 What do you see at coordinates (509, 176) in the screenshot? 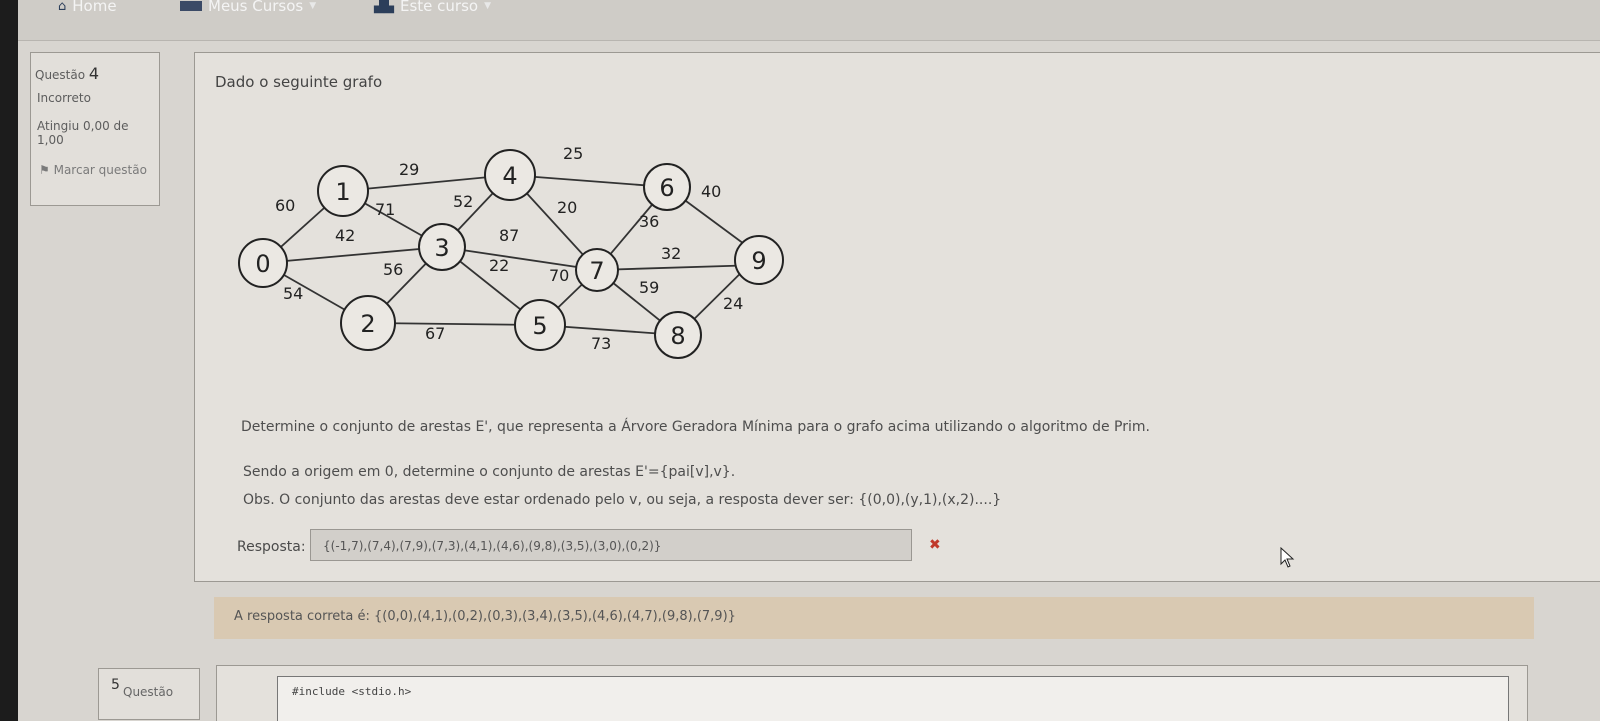
I see `node-label: 4` at bounding box center [509, 176].